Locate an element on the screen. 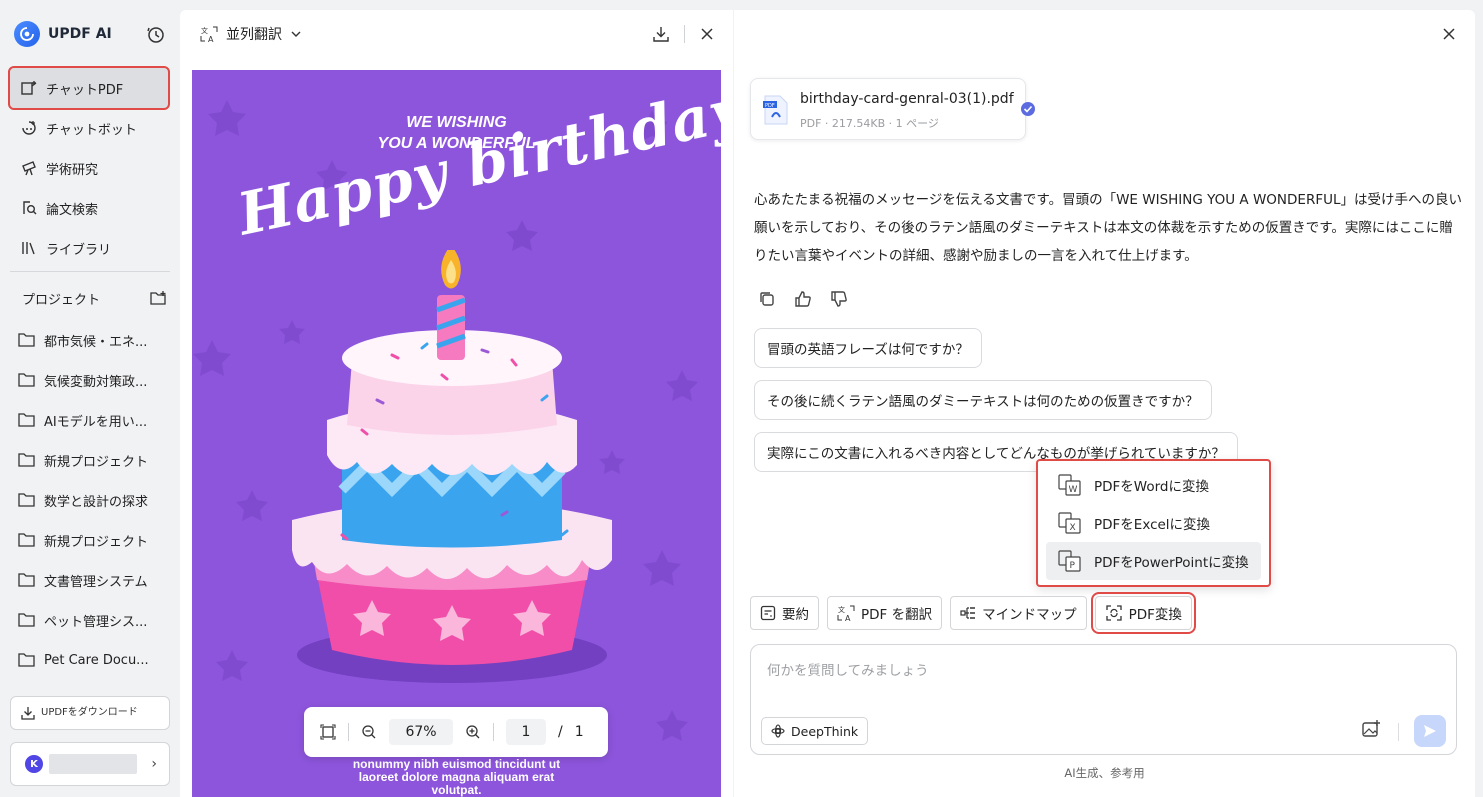 This screenshot has height=797, width=1483. main-nav: チャットPDF チャットボット 学術研究 論文検索 ライブラリ is located at coordinates (89, 167).